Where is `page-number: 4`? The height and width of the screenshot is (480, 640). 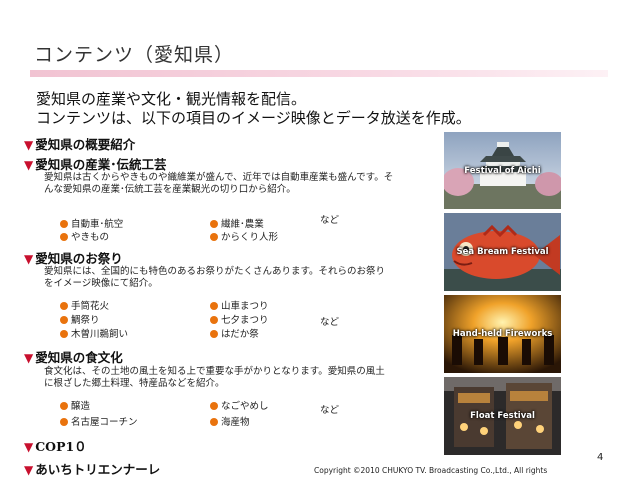
page-number: 4 is located at coordinates (600, 457).